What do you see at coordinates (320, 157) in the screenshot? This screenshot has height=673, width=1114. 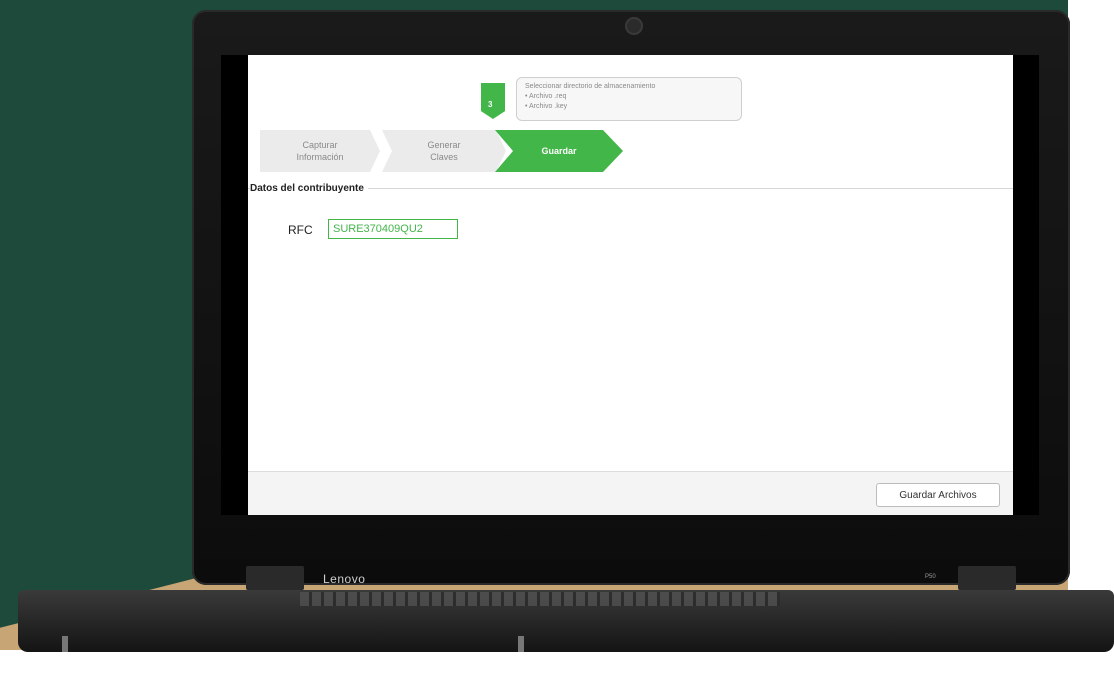 I see `step-label: Información` at bounding box center [320, 157].